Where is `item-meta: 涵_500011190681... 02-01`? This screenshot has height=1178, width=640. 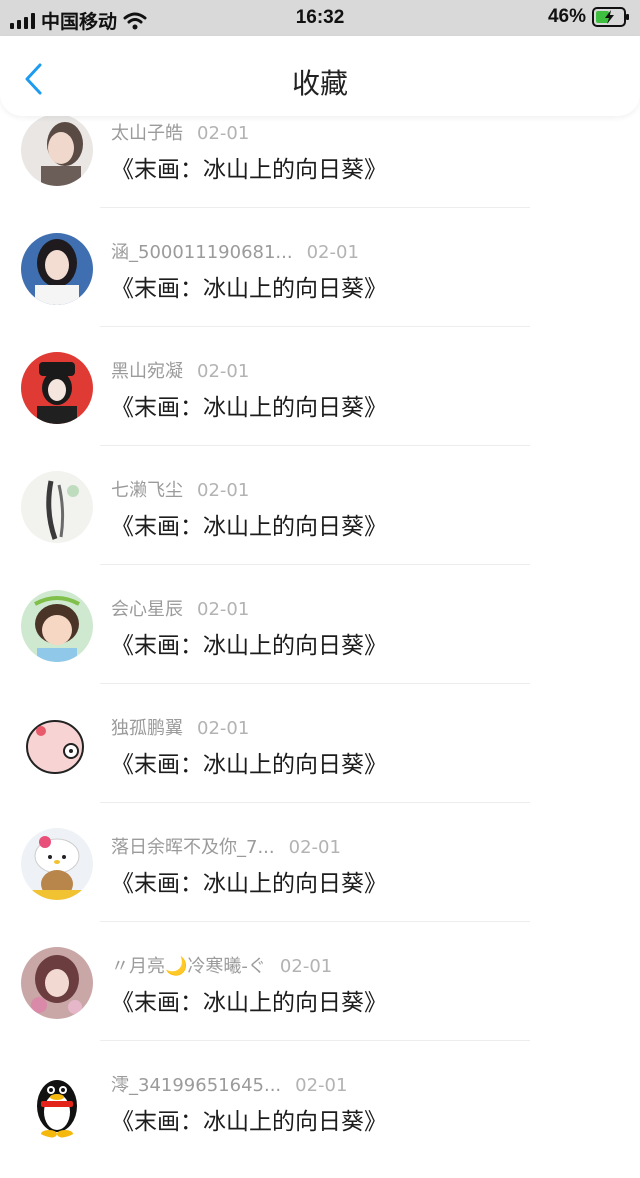
item-meta: 涵_500011190681... 02-01 is located at coordinates (235, 251).